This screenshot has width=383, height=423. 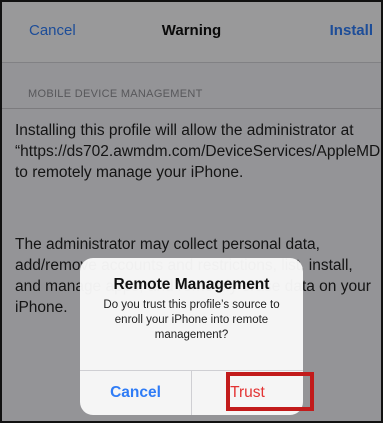 What do you see at coordinates (191, 284) in the screenshot?
I see `alert-title: Remote Management` at bounding box center [191, 284].